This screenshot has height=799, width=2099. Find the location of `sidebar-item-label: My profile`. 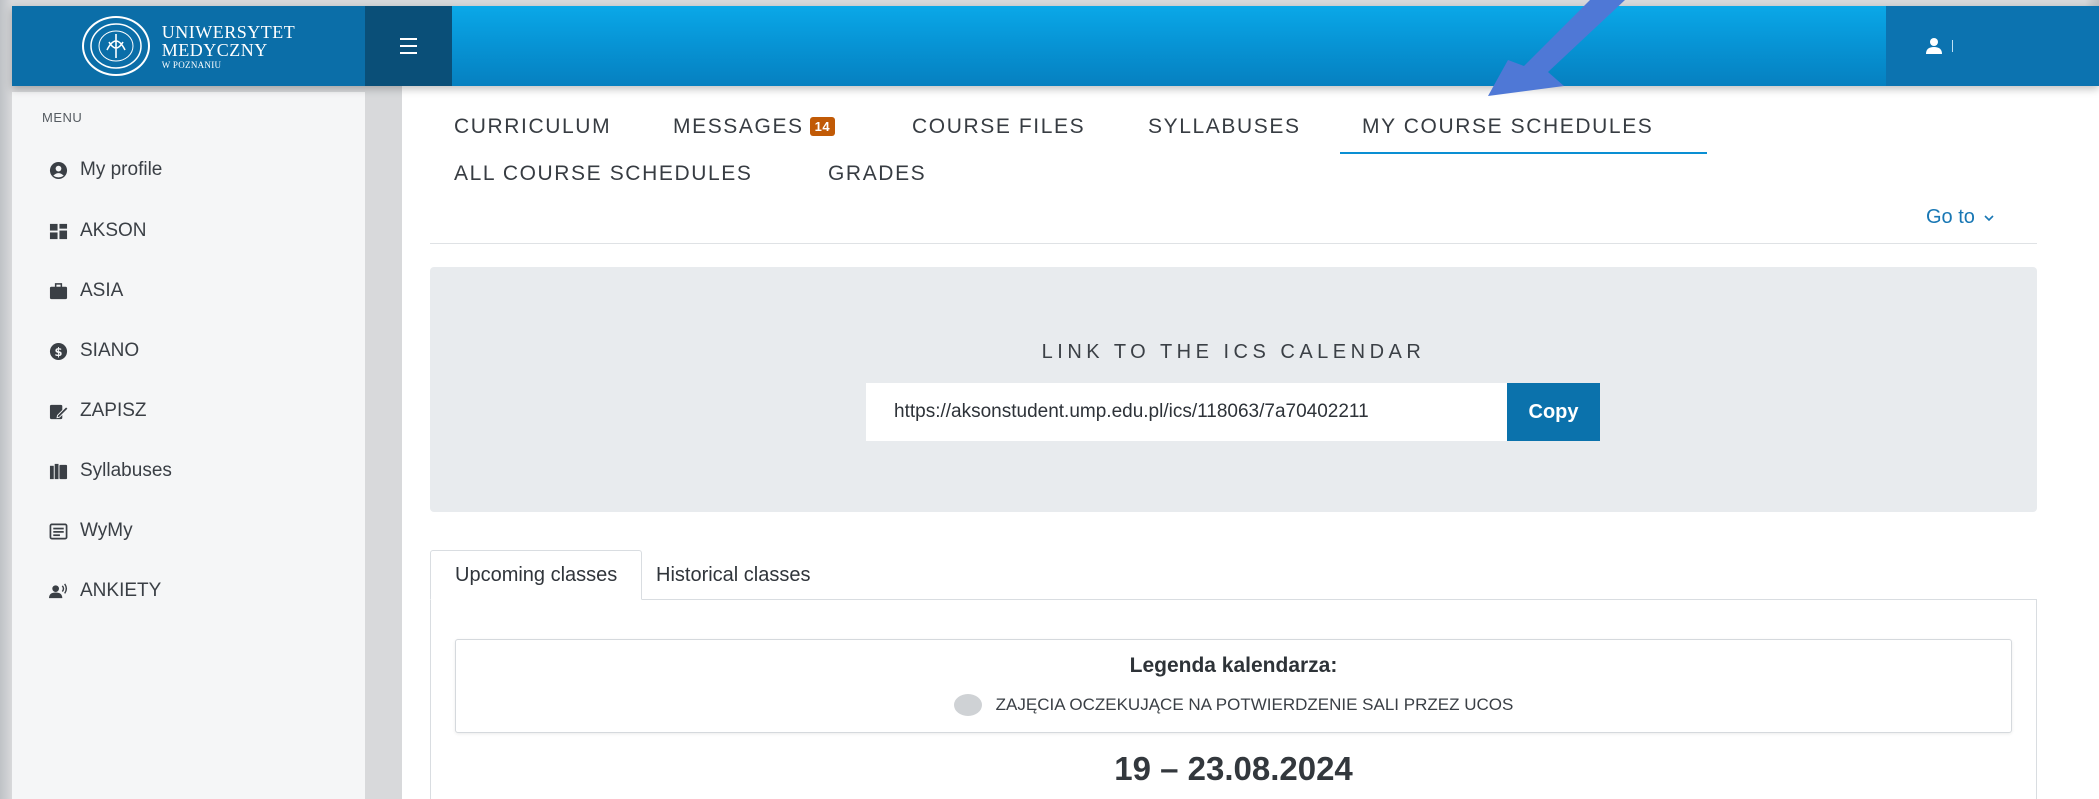

sidebar-item-label: My profile is located at coordinates (121, 169).